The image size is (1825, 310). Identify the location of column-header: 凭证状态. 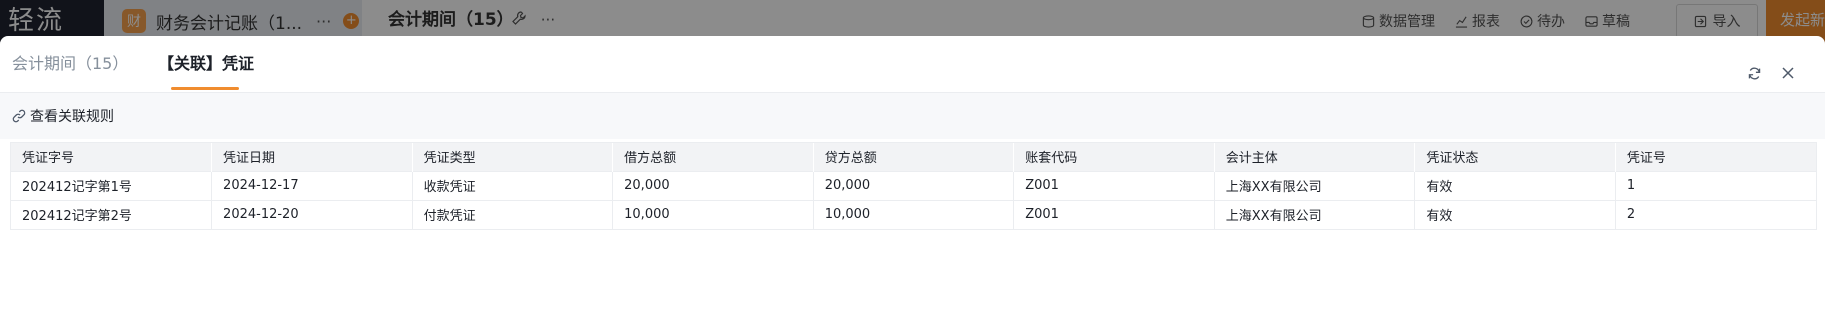
(1515, 157).